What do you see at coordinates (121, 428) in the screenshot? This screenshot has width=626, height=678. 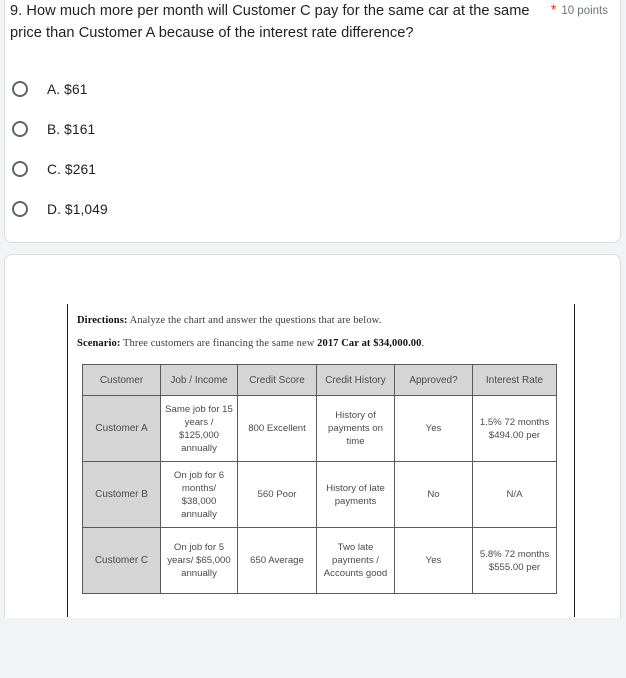 I see `cell-customer: Customer A` at bounding box center [121, 428].